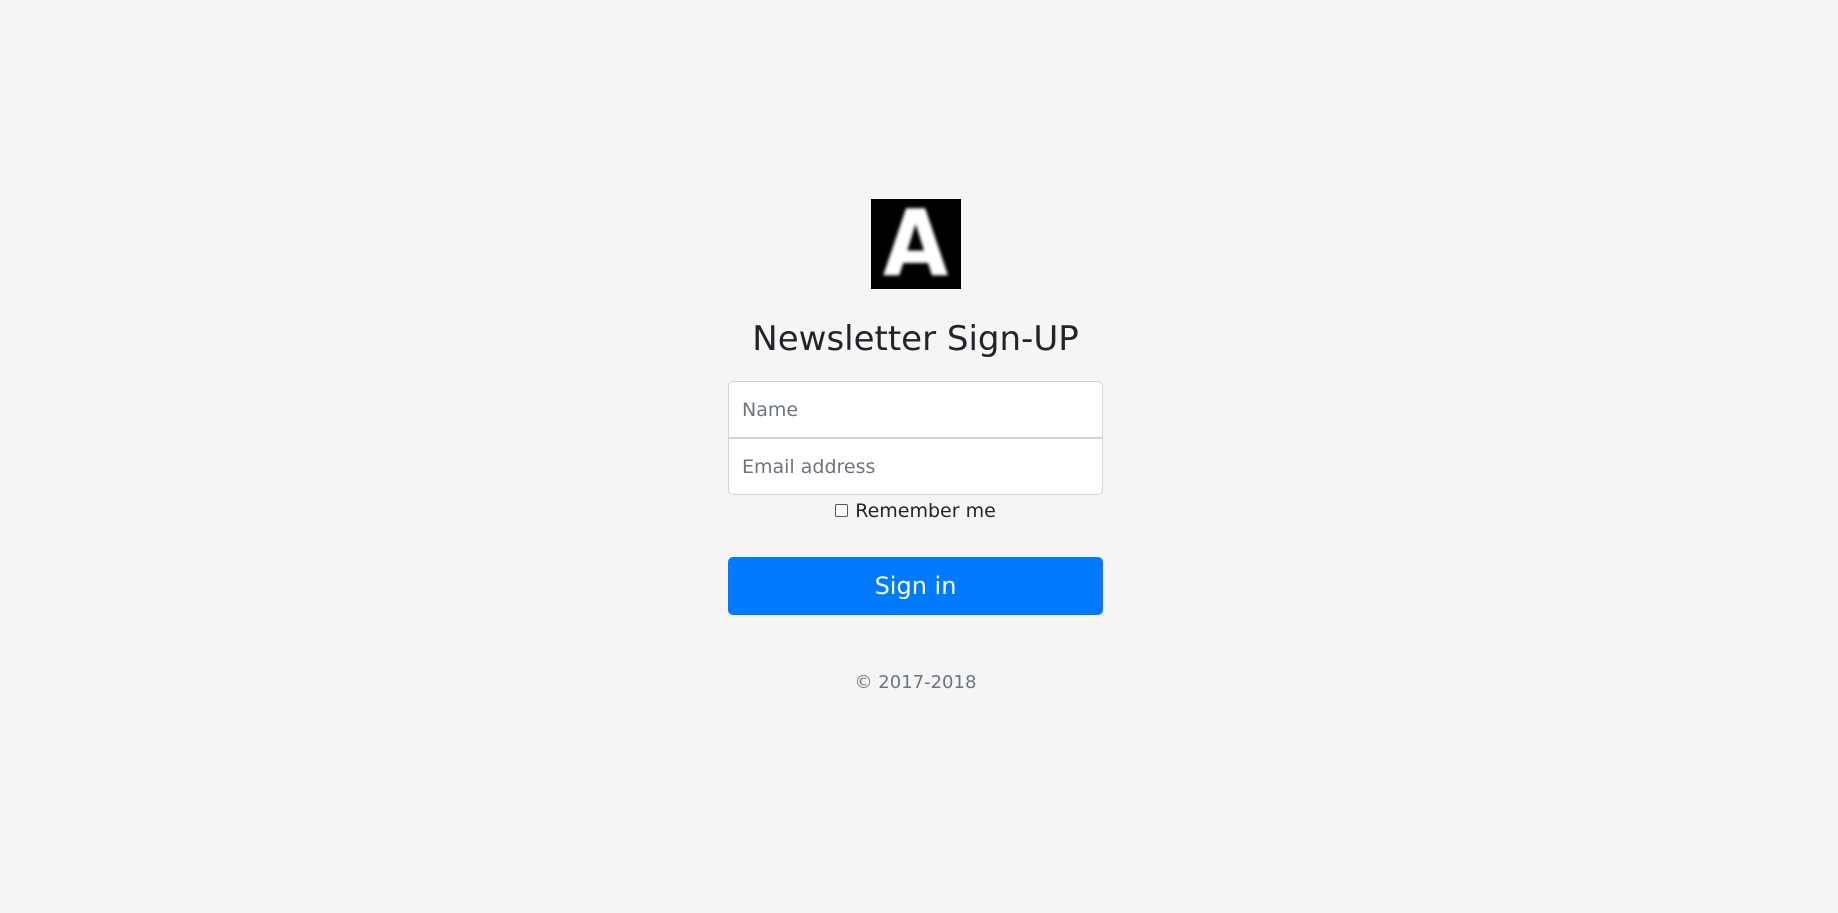  I want to click on logo-letter: A, so click(915, 244).